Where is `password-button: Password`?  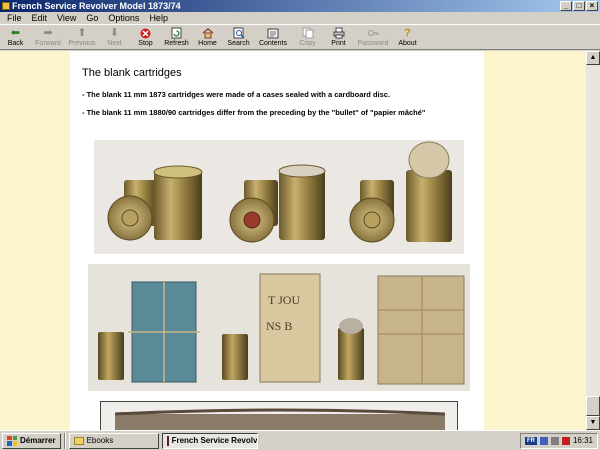 password-button: Password is located at coordinates (373, 37).